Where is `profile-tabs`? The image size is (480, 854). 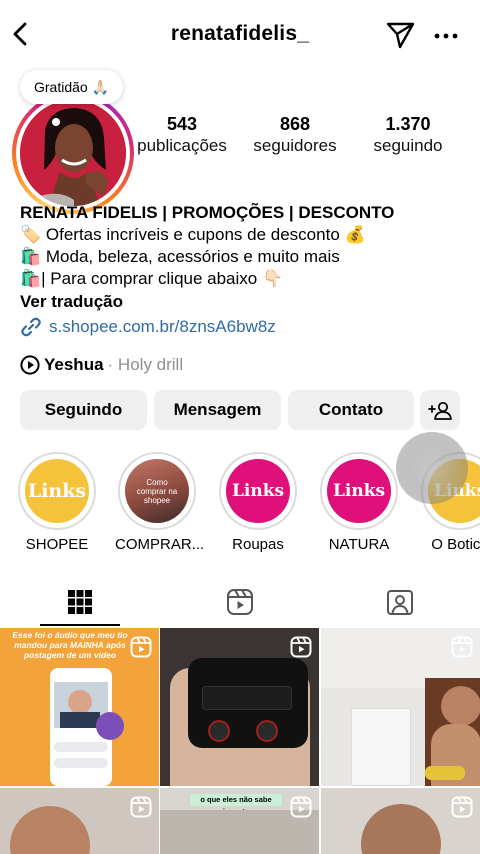
profile-tabs is located at coordinates (240, 602).